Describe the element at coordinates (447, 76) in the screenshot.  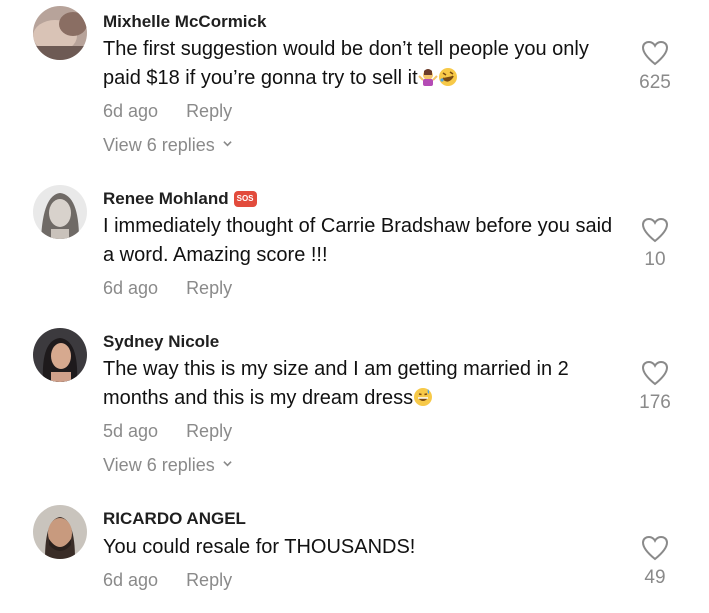
I see `rofl-emoji` at that location.